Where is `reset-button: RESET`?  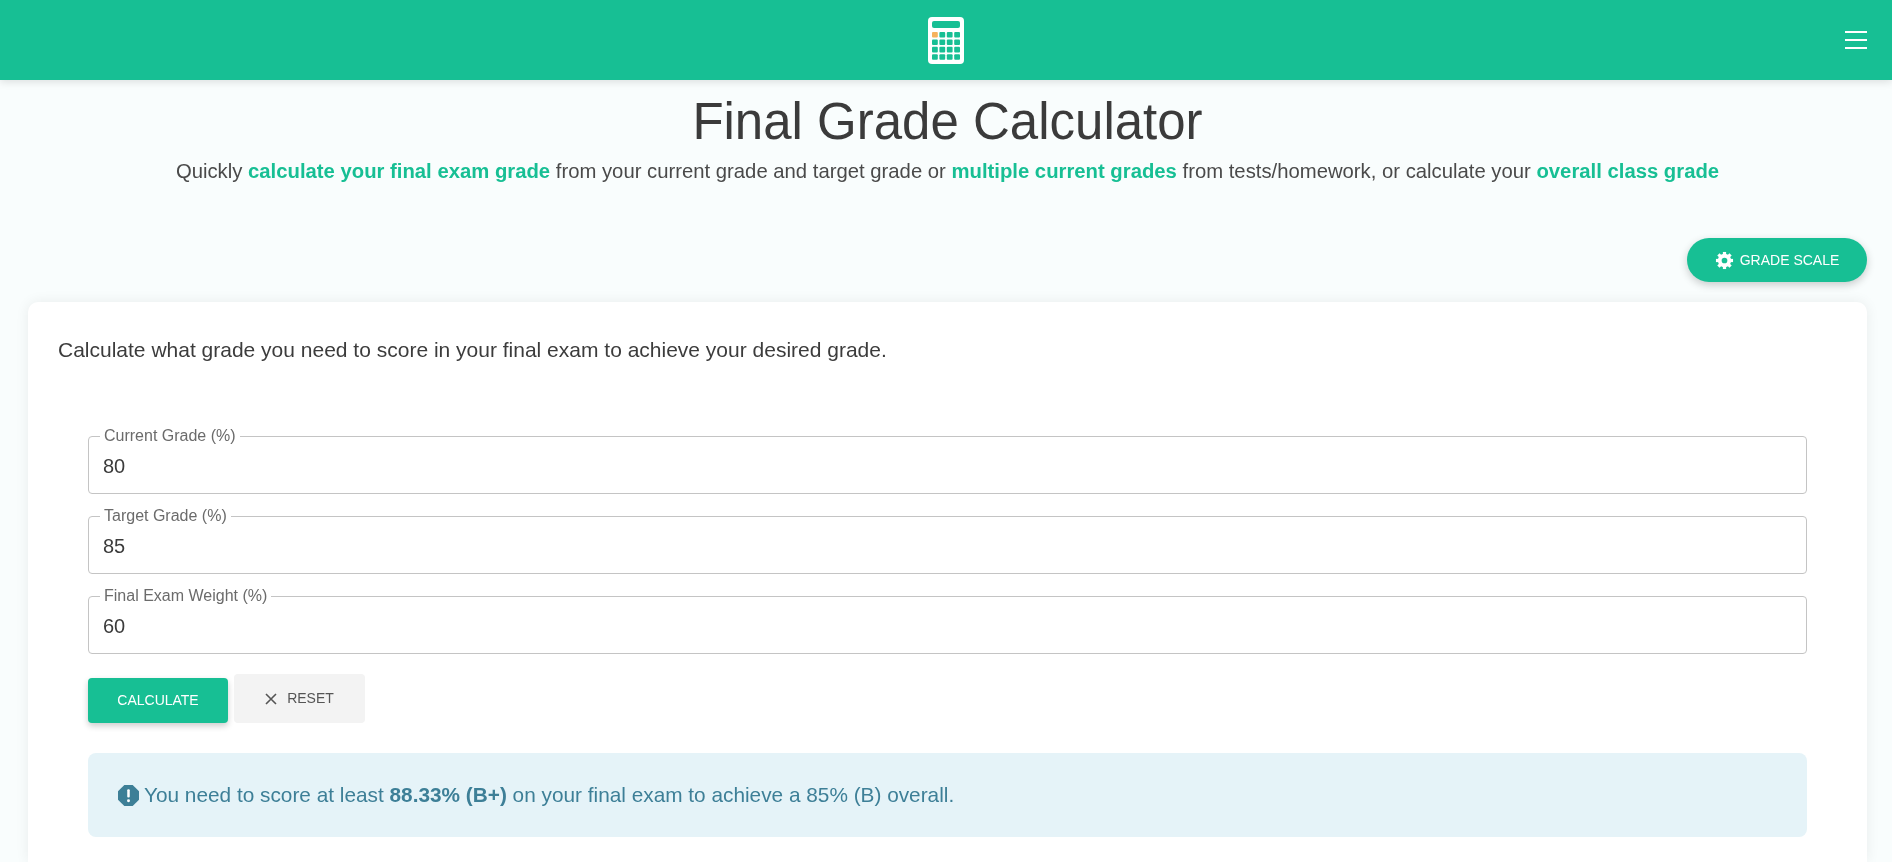
reset-button: RESET is located at coordinates (299, 698).